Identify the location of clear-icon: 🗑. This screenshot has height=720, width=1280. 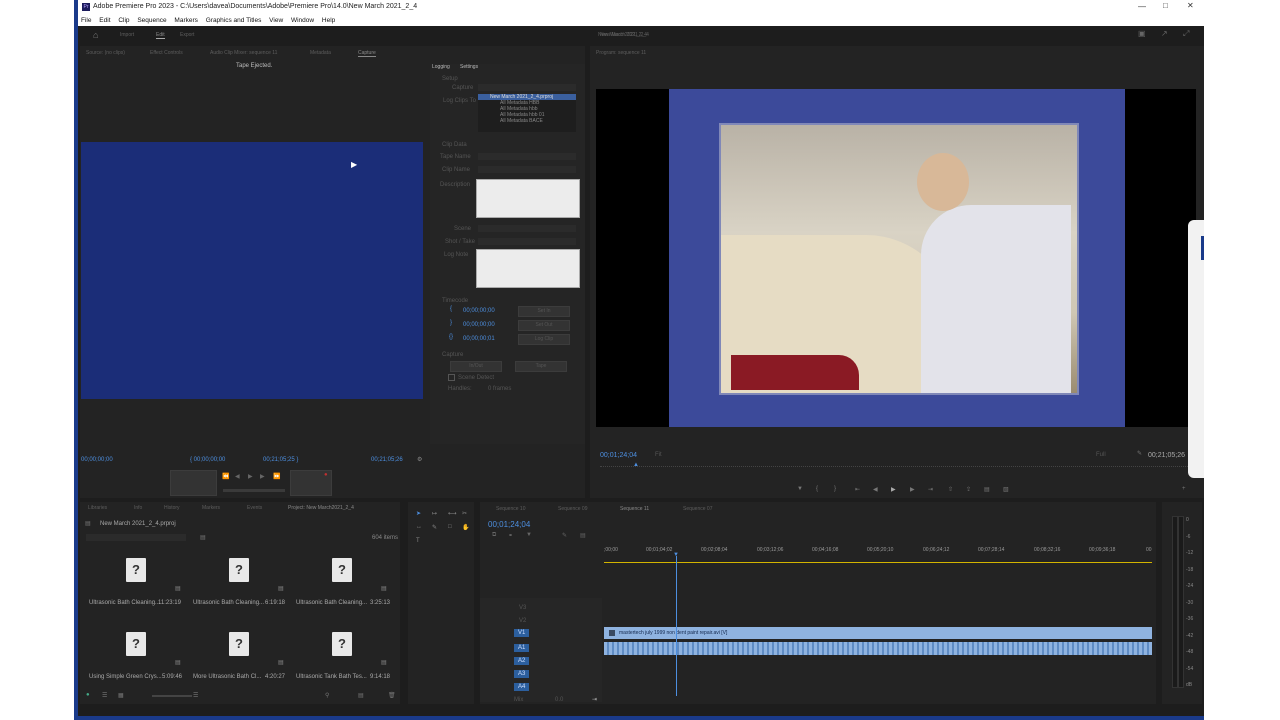
(392, 695).